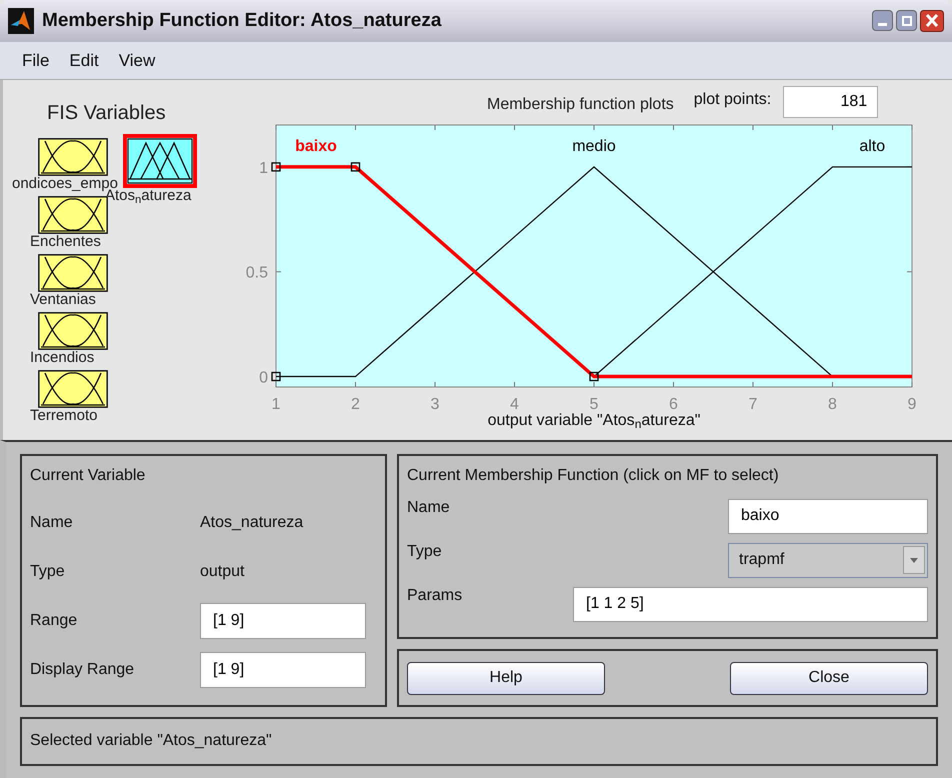 Image resolution: width=952 pixels, height=778 pixels. What do you see at coordinates (276, 404) in the screenshot?
I see `x-tick-label: 1` at bounding box center [276, 404].